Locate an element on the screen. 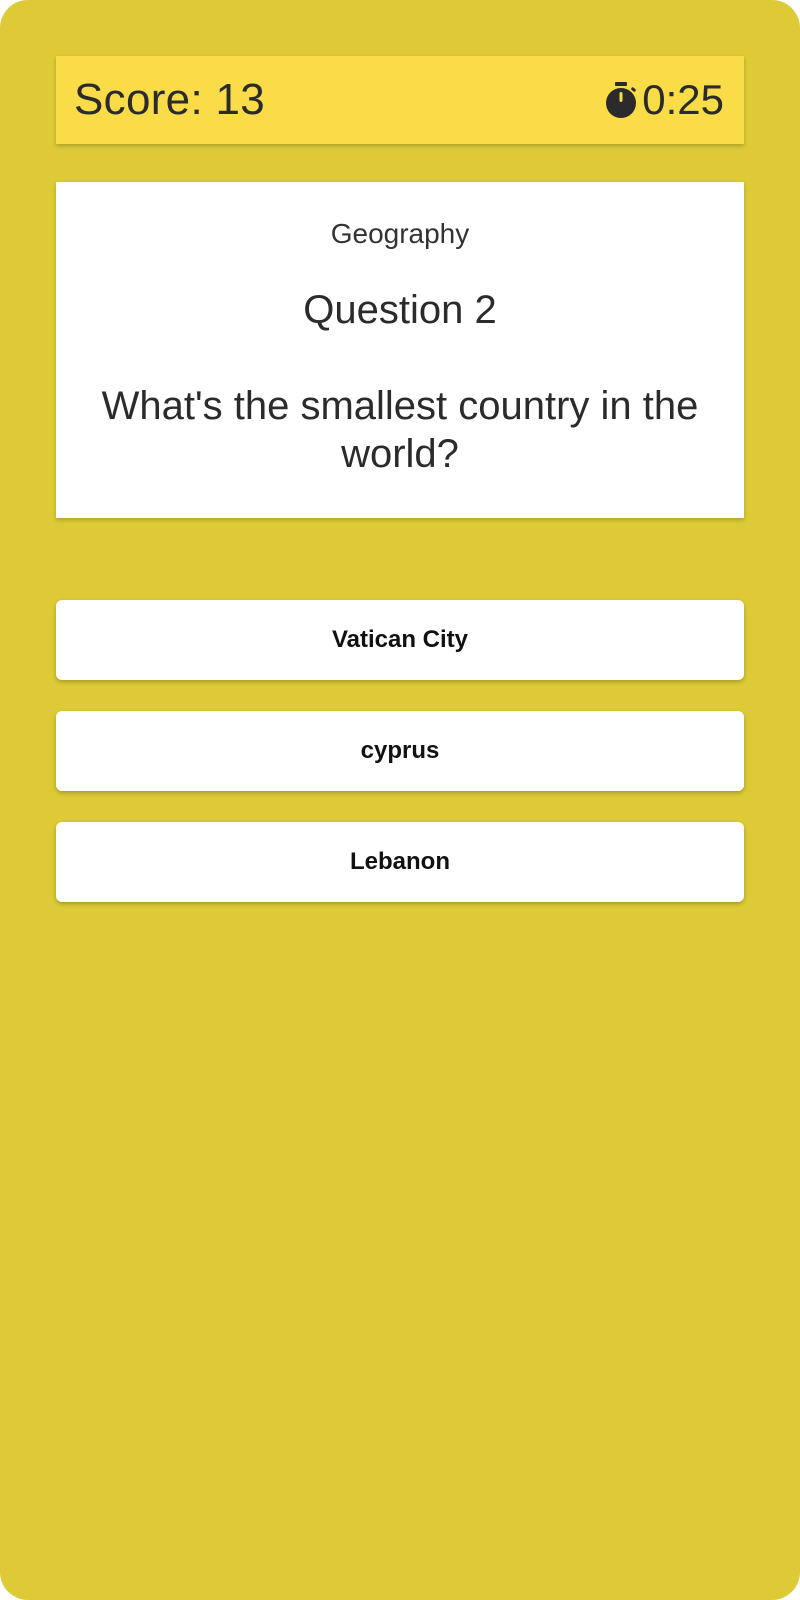  score-timer-bar: Score: 13 0:25 is located at coordinates (400, 100).